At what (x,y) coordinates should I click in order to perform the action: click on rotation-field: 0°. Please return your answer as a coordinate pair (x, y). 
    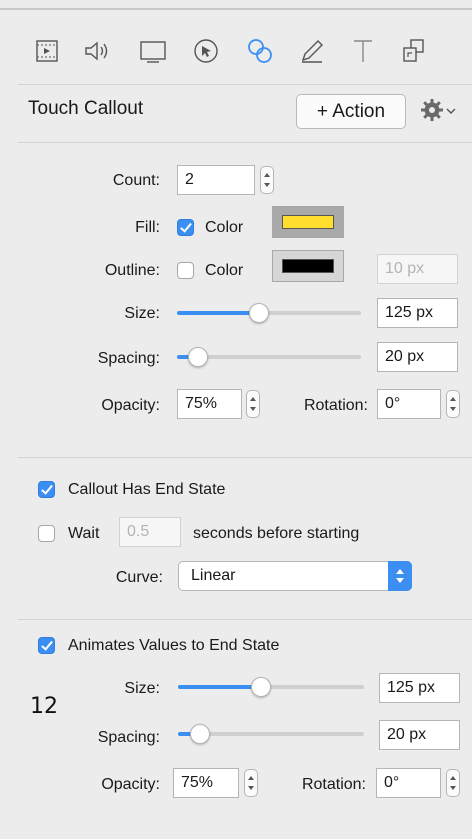
    Looking at the image, I should click on (409, 404).